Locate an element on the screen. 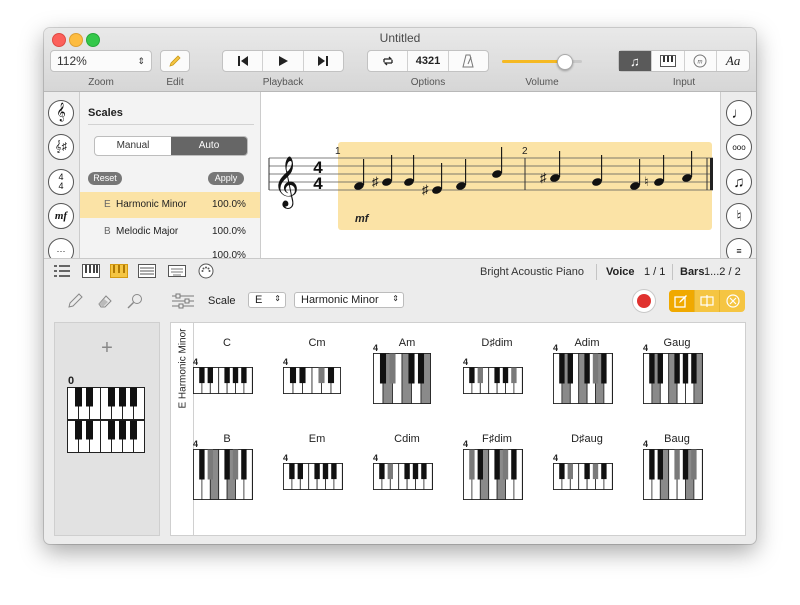 This screenshot has width=800, height=605. scale-list-item: E Harmonic Minor 100.0% is located at coordinates (170, 205).